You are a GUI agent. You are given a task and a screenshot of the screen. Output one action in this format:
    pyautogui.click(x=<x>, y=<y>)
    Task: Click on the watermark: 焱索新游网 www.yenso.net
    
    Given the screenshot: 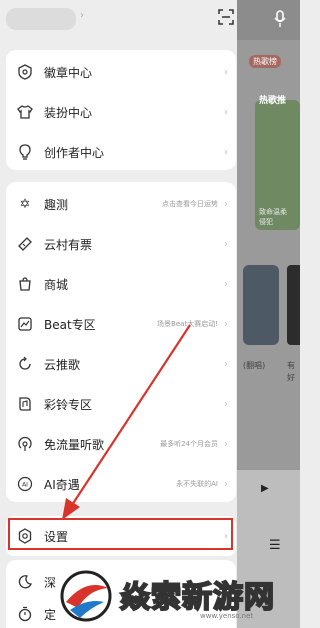 What is the action you would take?
    pyautogui.click(x=175, y=594)
    